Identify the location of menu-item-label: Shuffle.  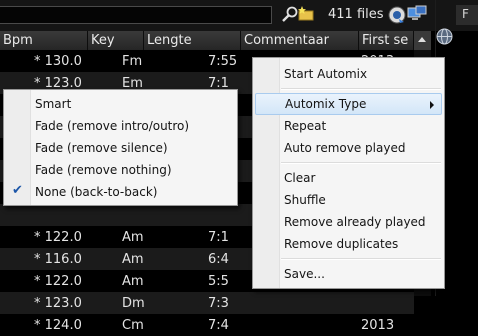
(305, 200).